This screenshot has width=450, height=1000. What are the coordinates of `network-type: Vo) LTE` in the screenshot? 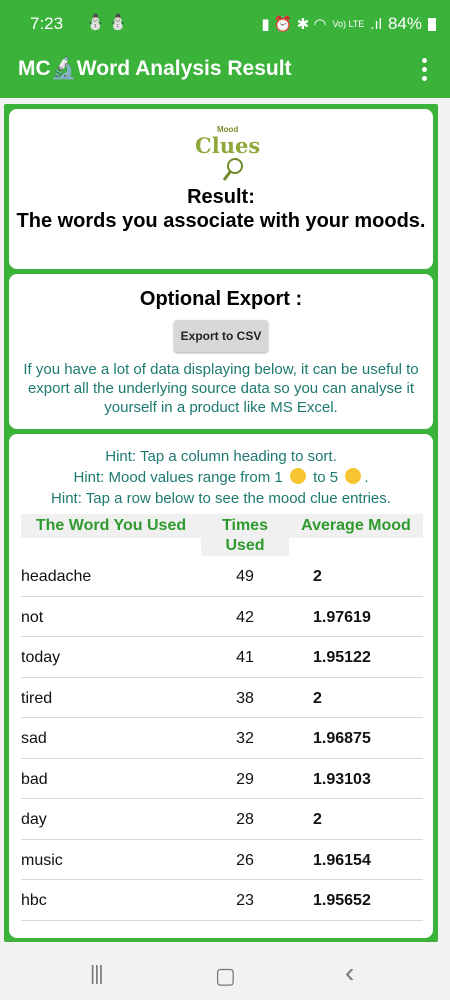 It's located at (348, 23).